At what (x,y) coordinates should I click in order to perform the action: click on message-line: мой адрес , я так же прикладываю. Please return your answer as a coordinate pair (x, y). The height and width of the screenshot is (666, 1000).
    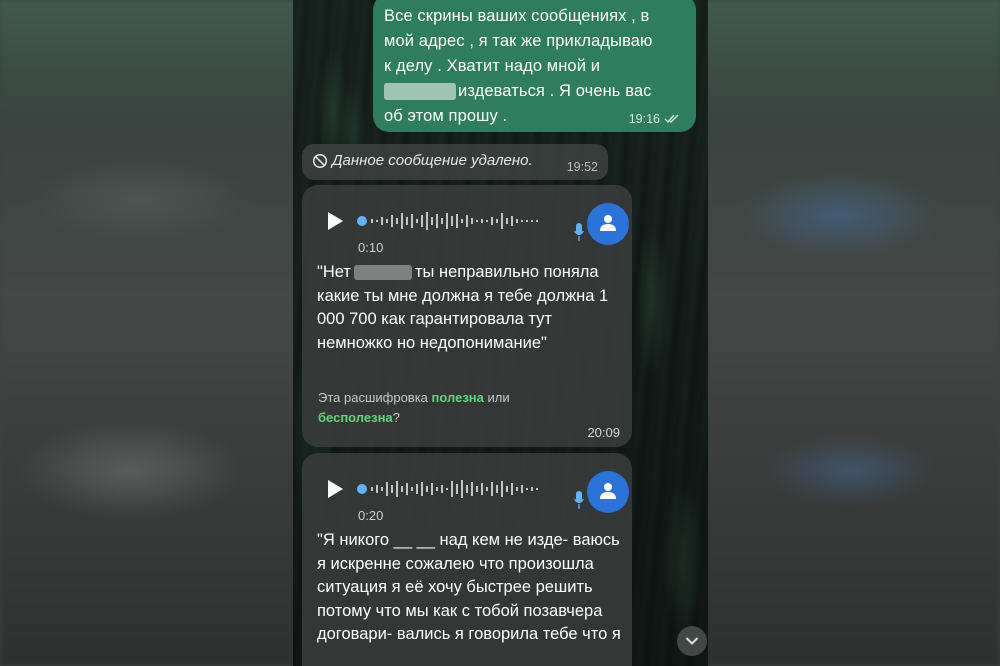
    Looking at the image, I should click on (518, 41).